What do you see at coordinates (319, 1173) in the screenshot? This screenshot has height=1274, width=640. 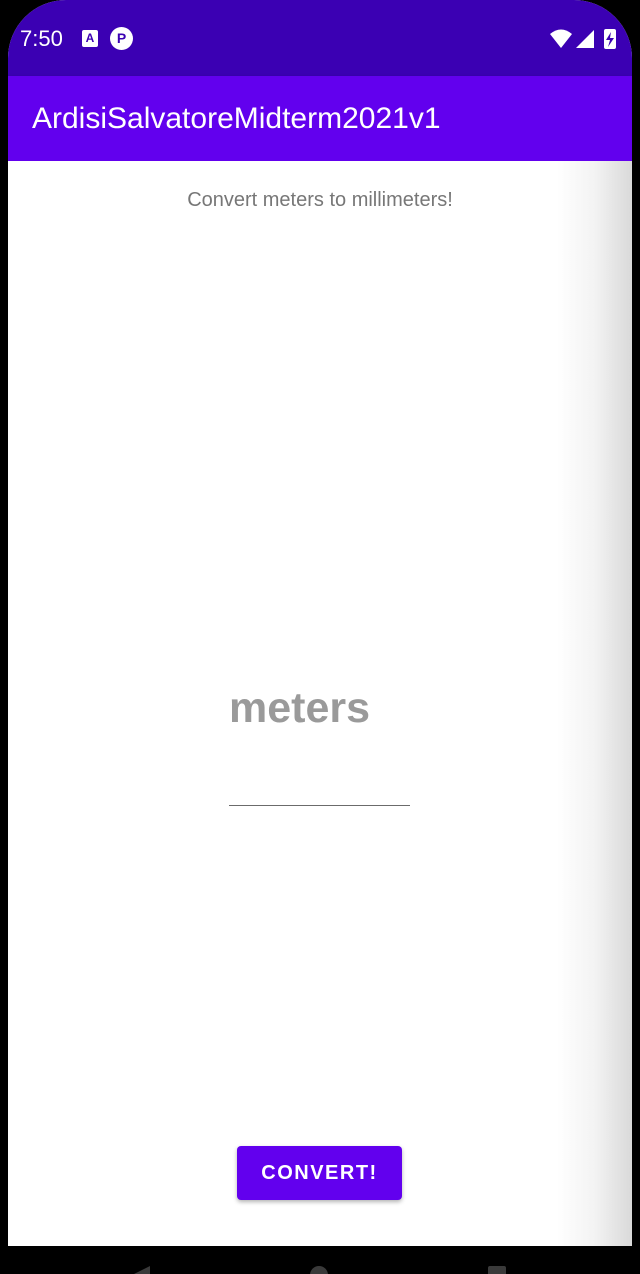 I see `convert-button: CONVERT!` at bounding box center [319, 1173].